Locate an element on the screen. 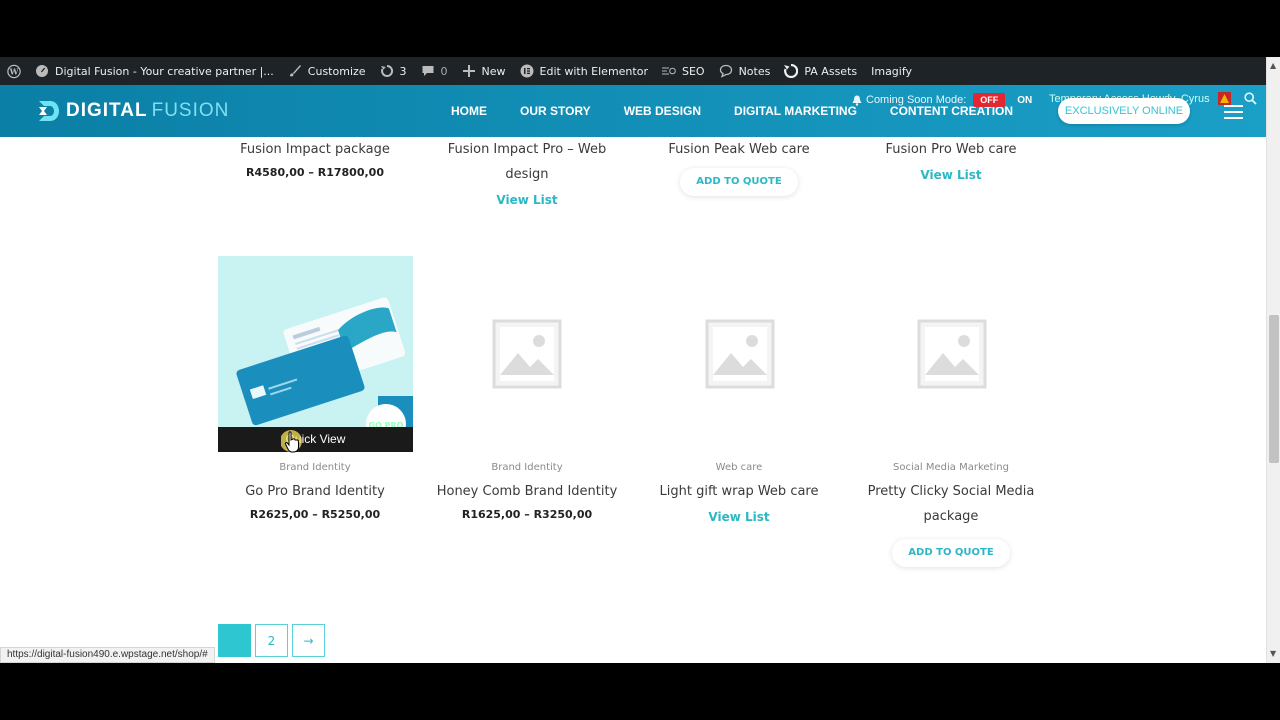 The width and height of the screenshot is (1280, 720). product-price: R1625,00 – R3250,00 is located at coordinates (527, 514).